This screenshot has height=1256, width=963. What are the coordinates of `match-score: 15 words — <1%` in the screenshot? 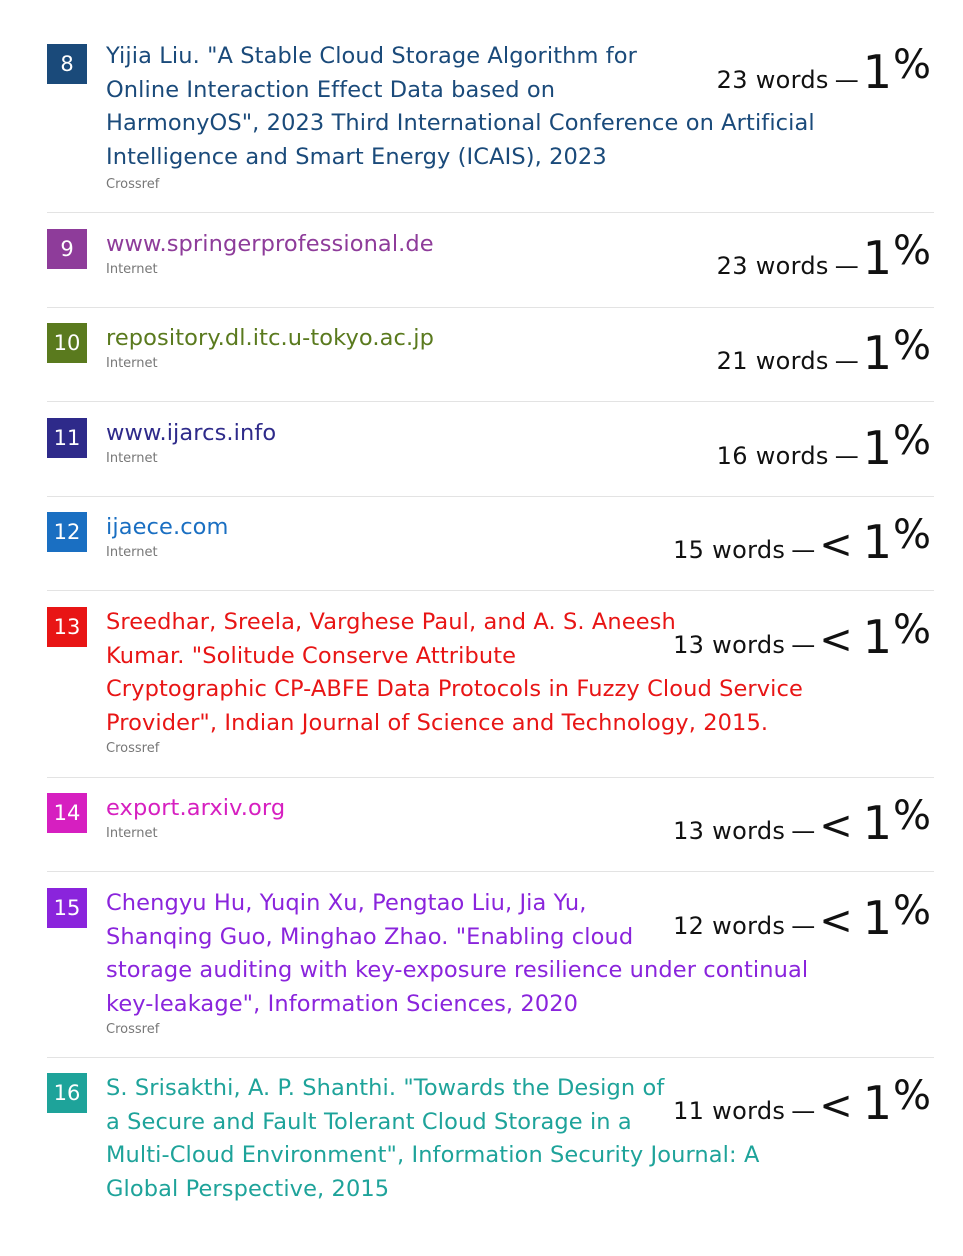 It's located at (802, 540).